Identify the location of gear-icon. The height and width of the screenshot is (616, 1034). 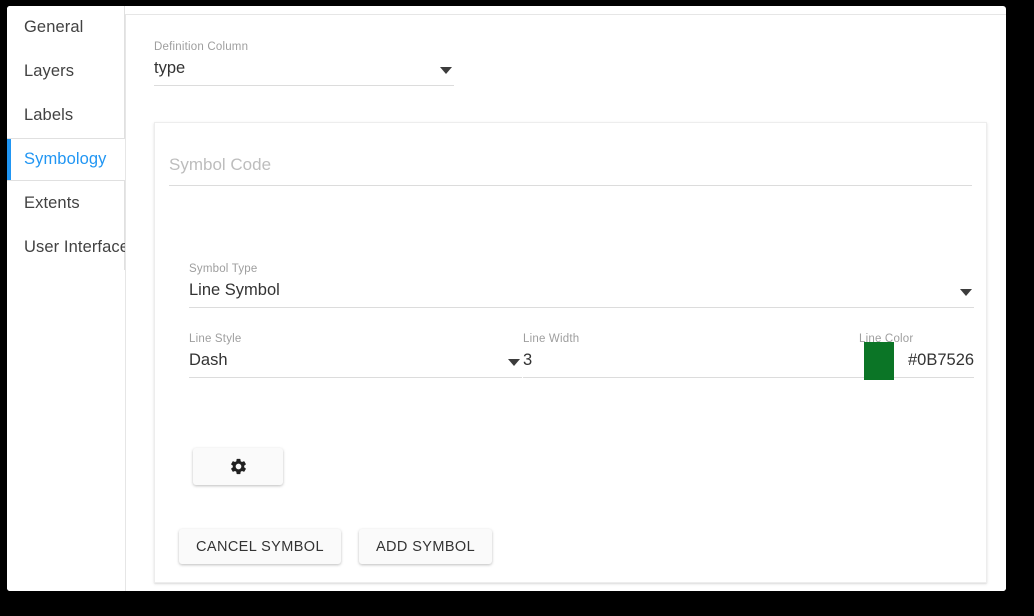
(238, 466).